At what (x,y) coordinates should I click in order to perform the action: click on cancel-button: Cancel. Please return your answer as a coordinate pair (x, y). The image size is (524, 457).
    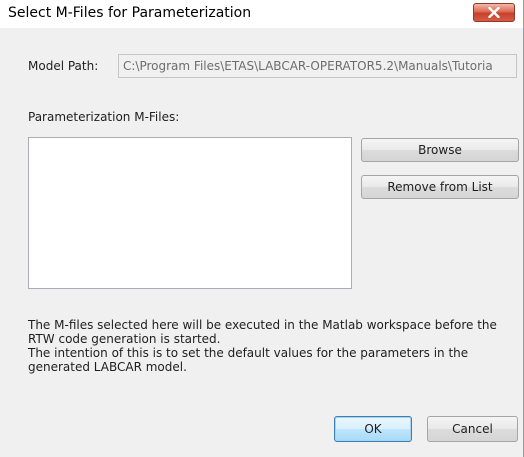
    Looking at the image, I should click on (472, 429).